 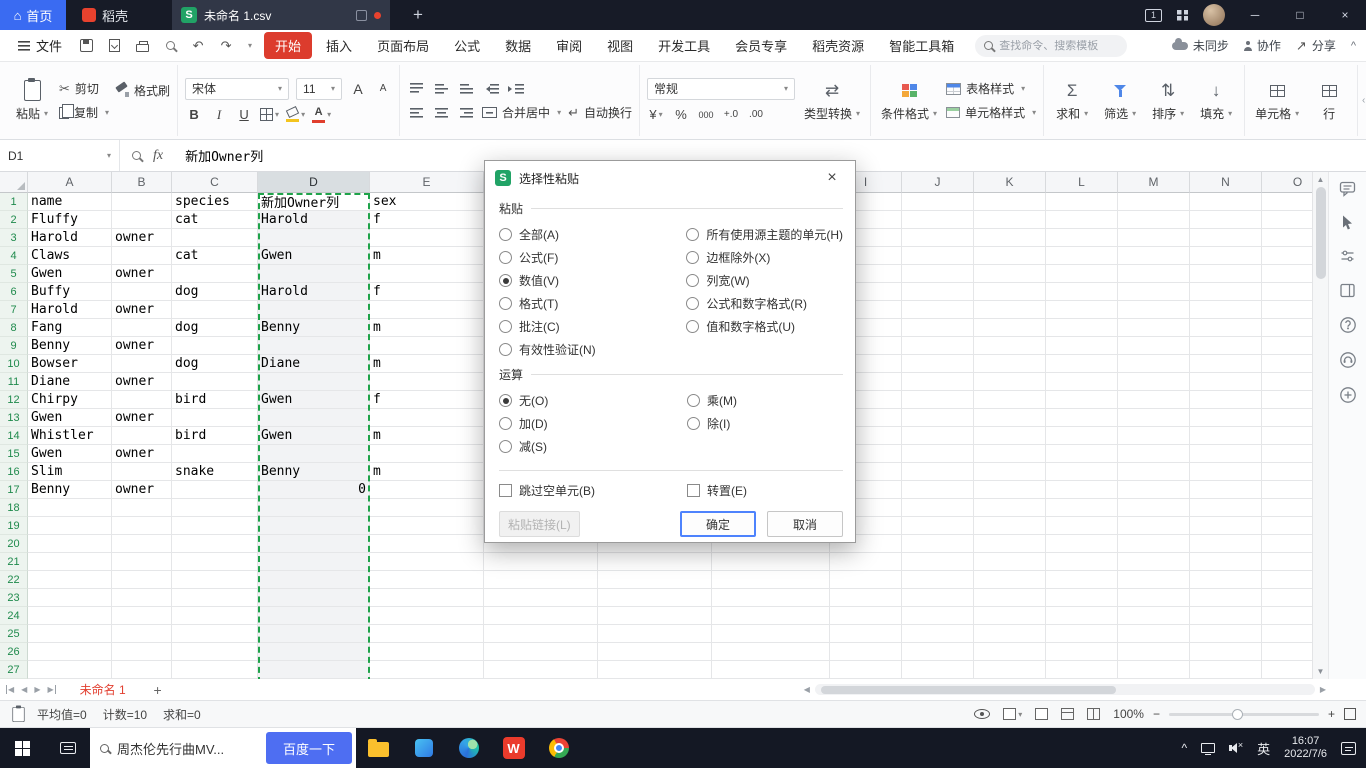 What do you see at coordinates (1320, 233) in the screenshot?
I see `vertical-scrollbar-thumb` at bounding box center [1320, 233].